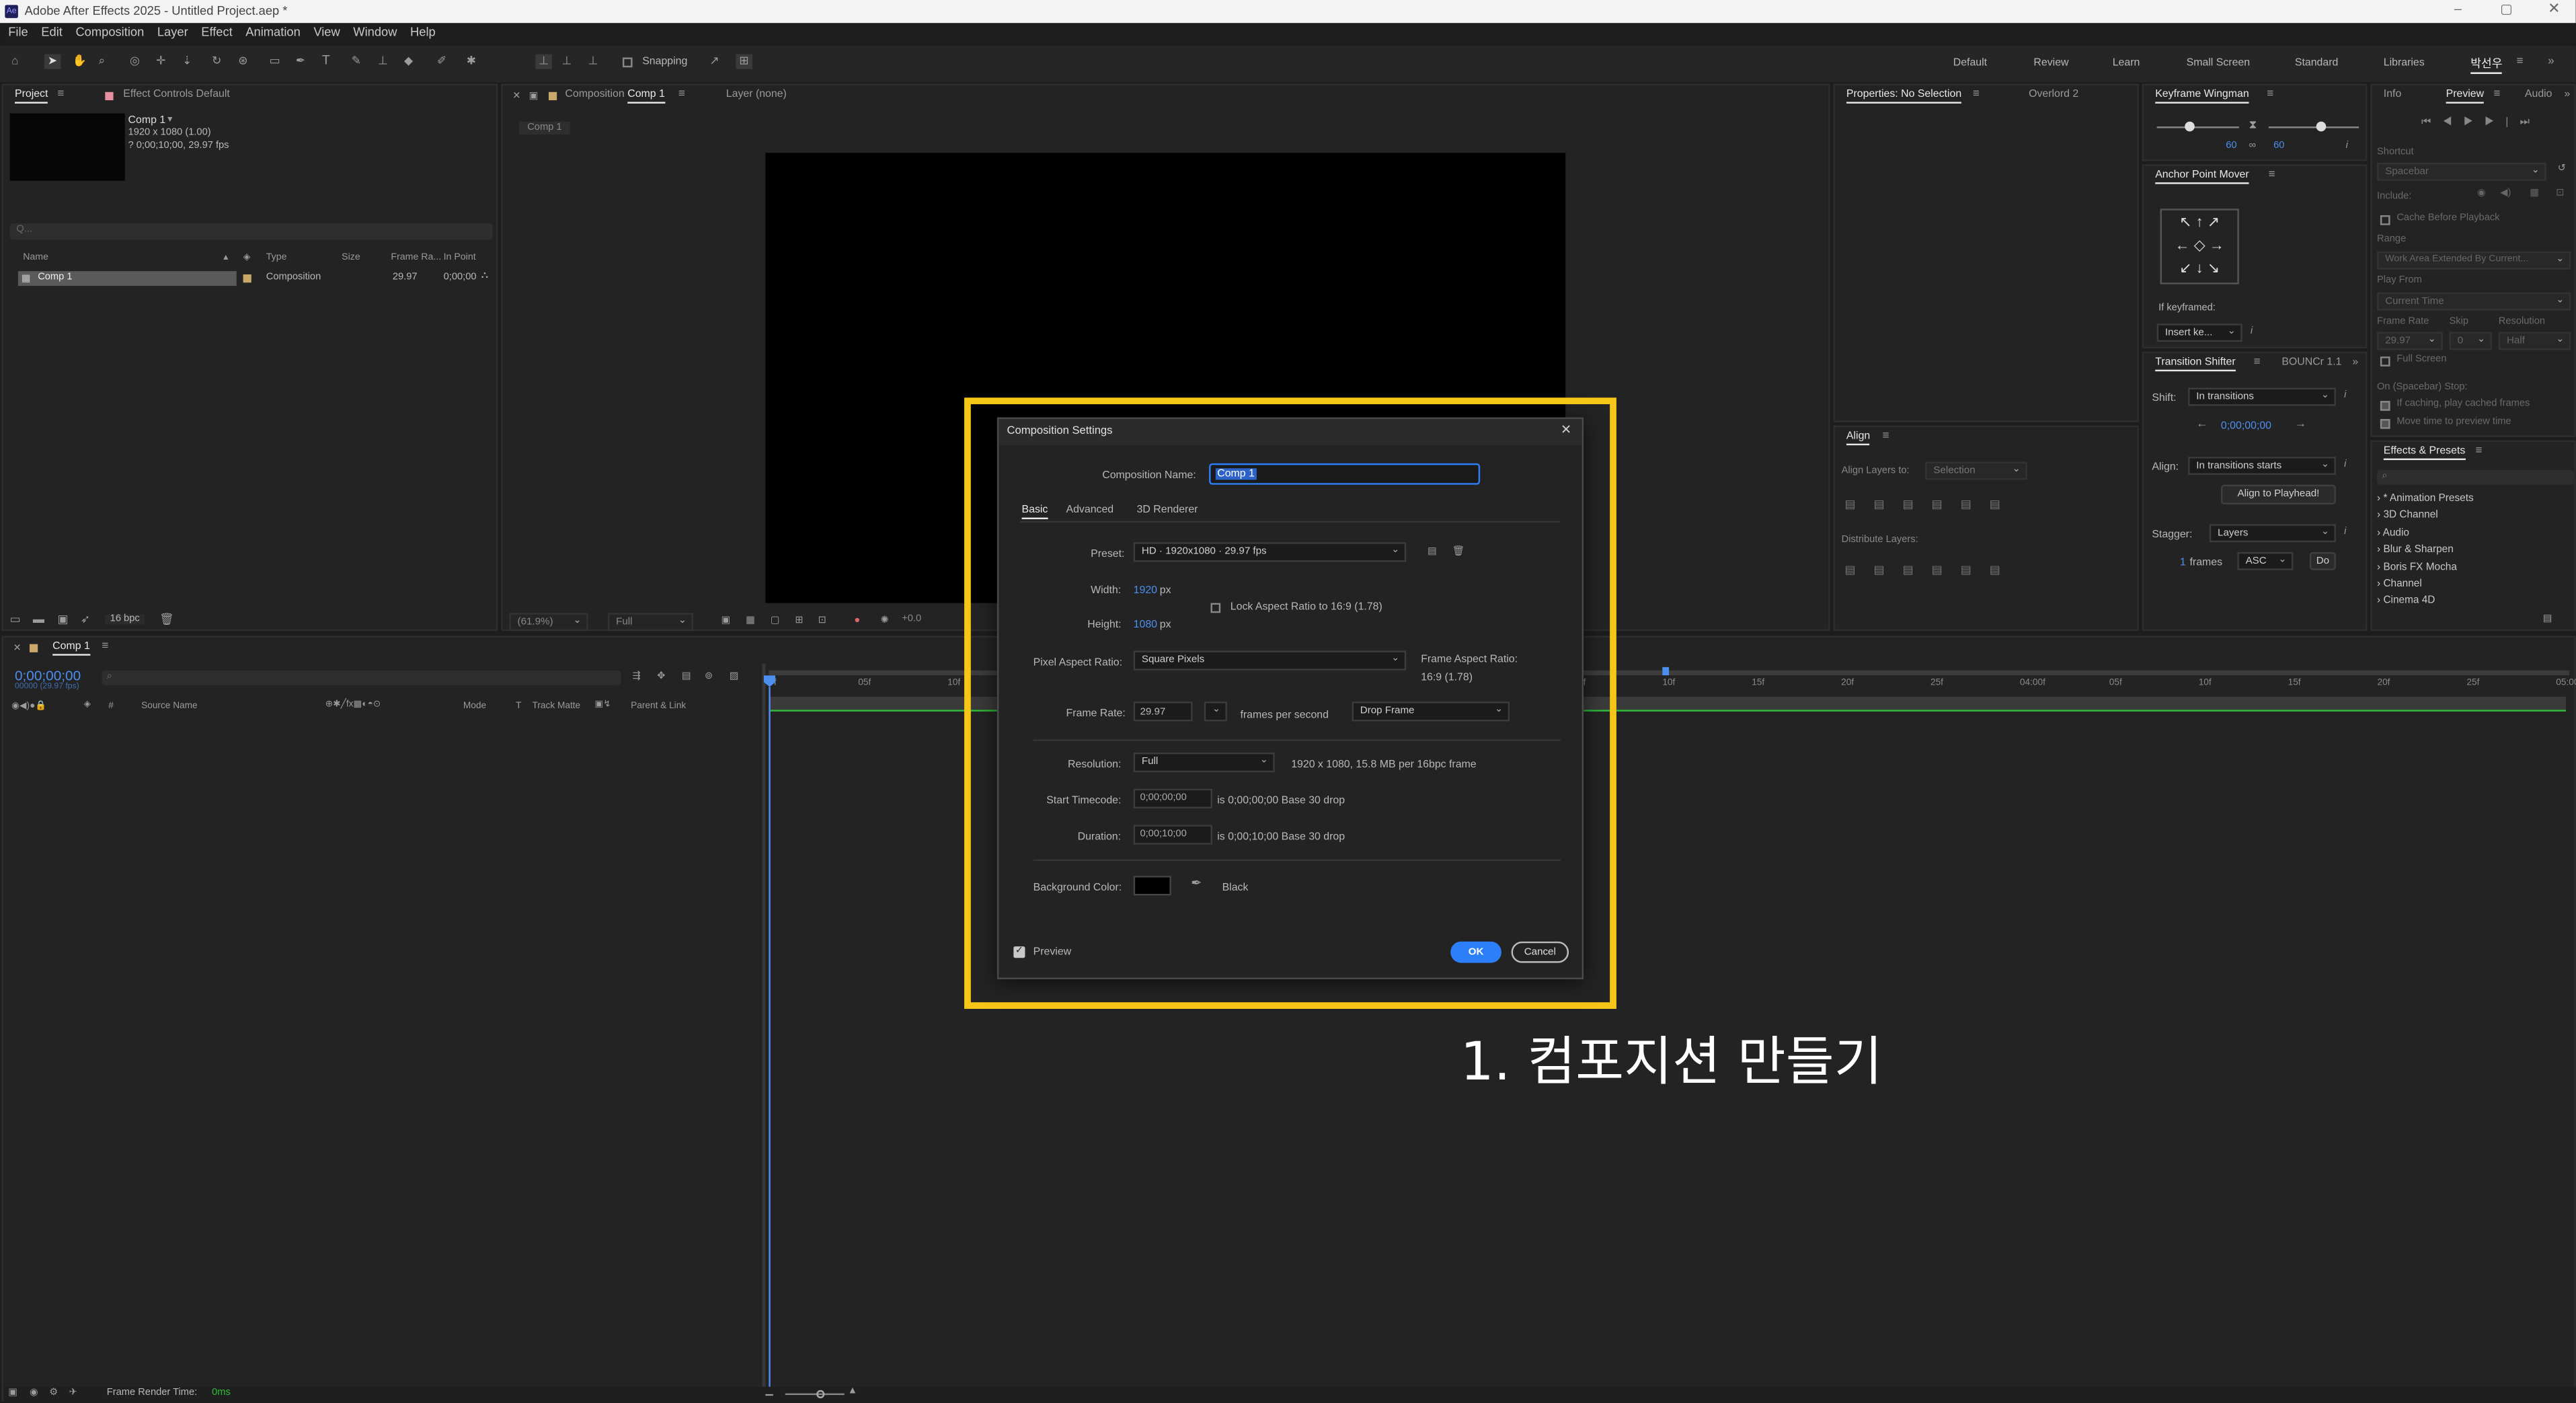 This screenshot has width=2576, height=1403. Describe the element at coordinates (167, 620) in the screenshot. I see `trash-icon: 🗑` at that location.